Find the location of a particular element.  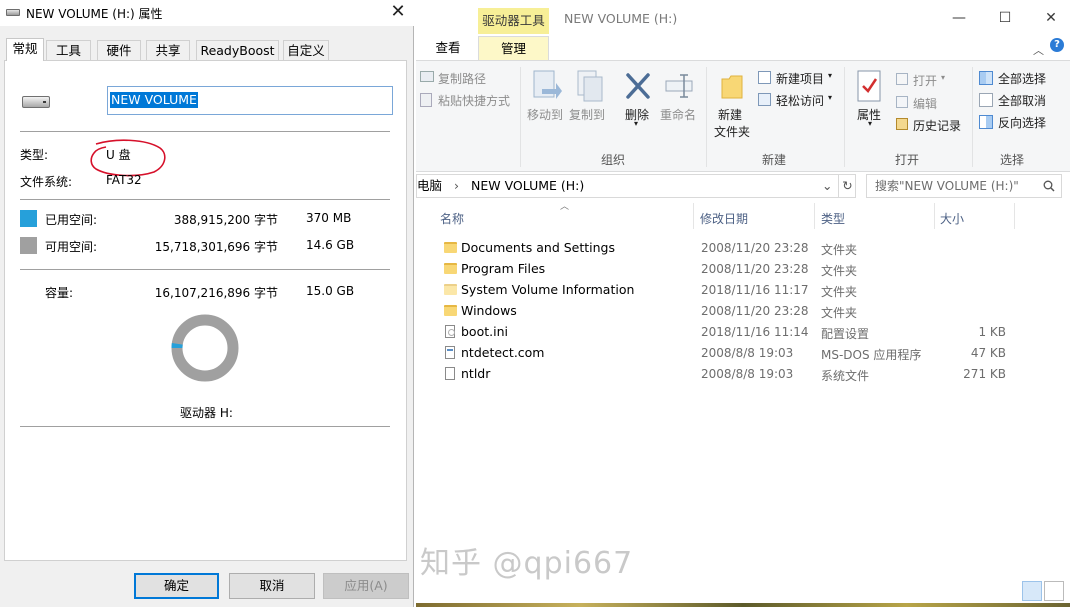

new-item-dropdown-icon: ▾ is located at coordinates (830, 75).